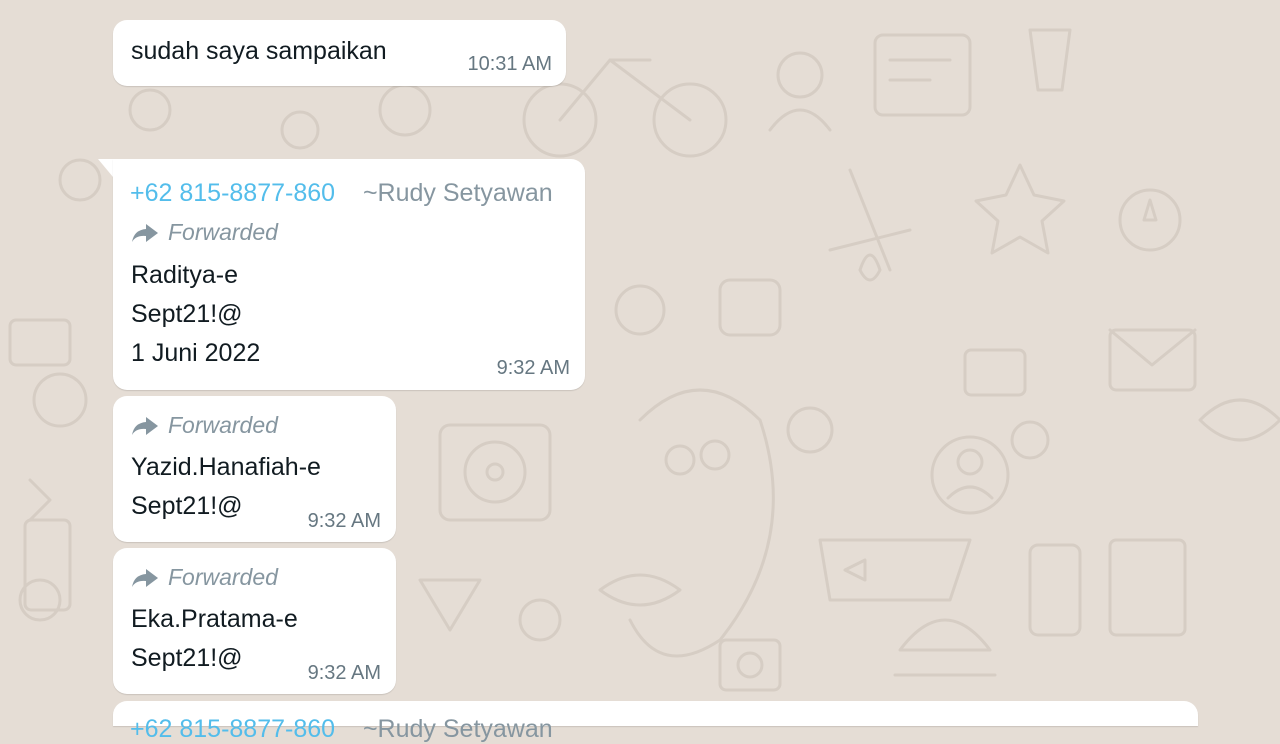  I want to click on message-timestamp: 10:31 AM, so click(509, 64).